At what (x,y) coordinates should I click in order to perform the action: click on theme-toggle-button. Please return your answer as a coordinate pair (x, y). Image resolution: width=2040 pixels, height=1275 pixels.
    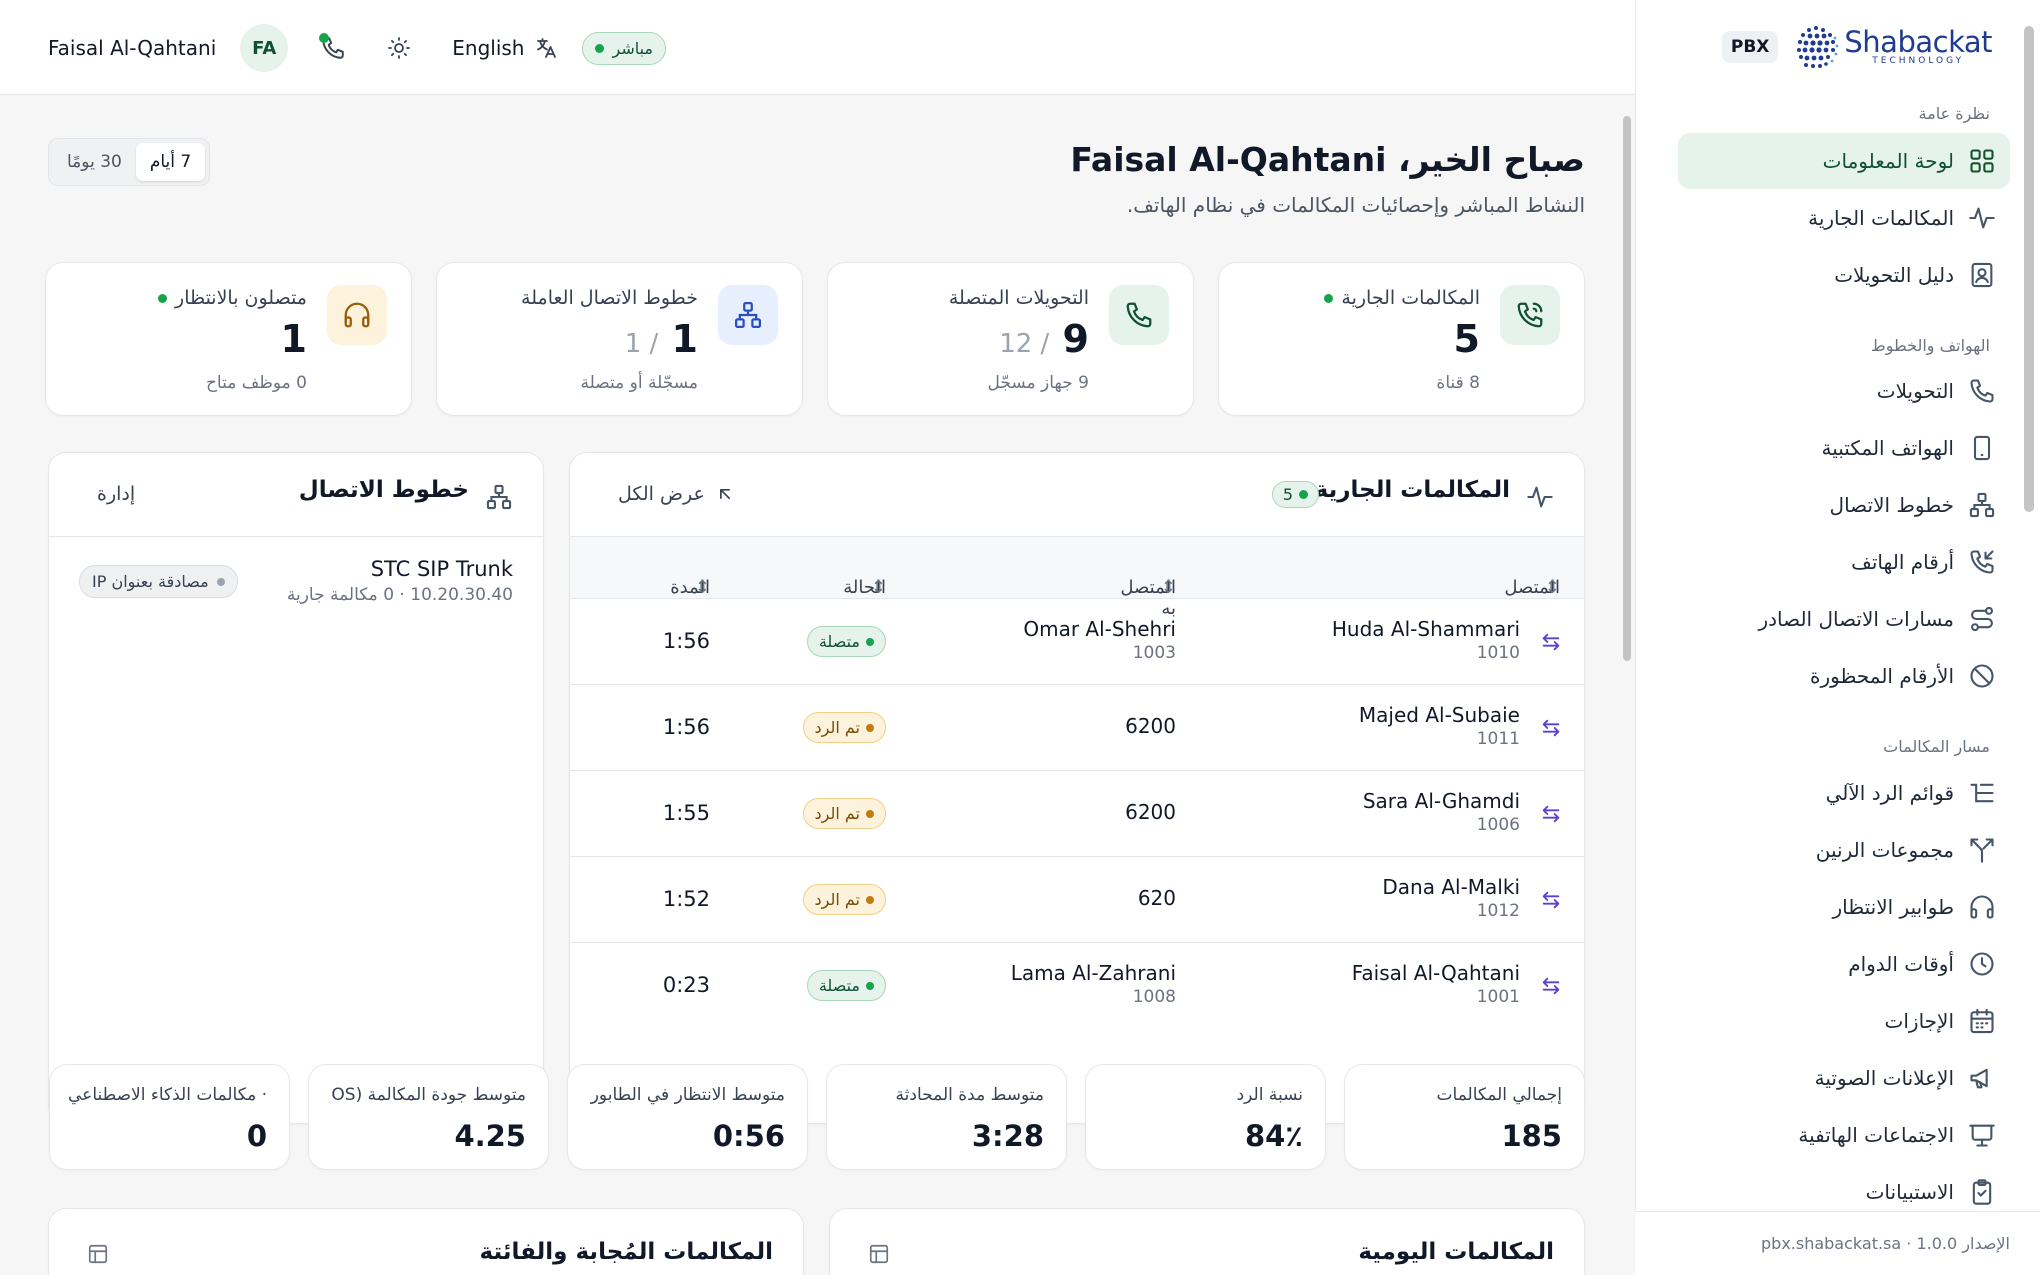
    Looking at the image, I should click on (399, 48).